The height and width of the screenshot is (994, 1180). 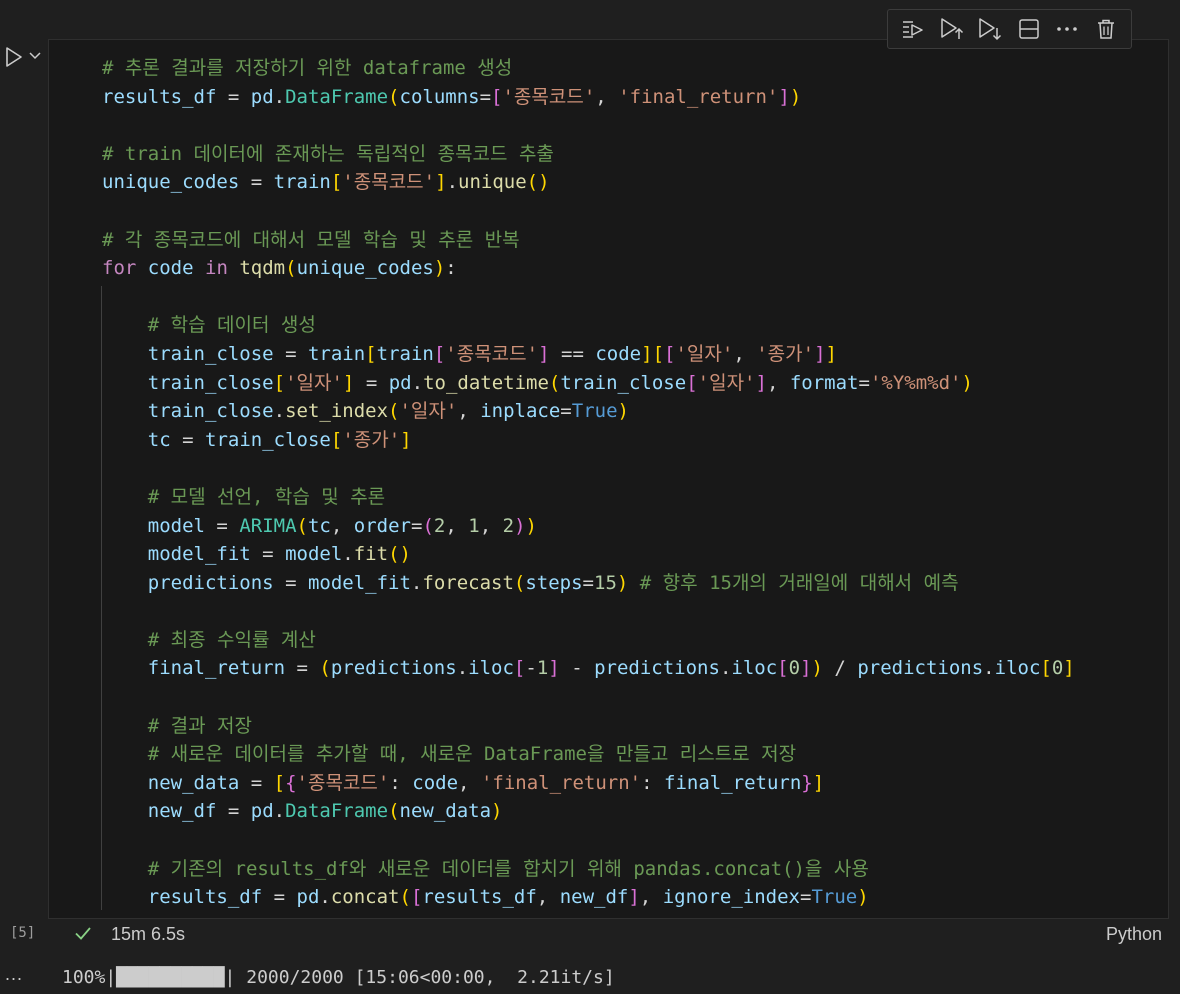 What do you see at coordinates (588, 526) in the screenshot?
I see `code-line: model = ARIMA(tc, order=(2, 1, 2))` at bounding box center [588, 526].